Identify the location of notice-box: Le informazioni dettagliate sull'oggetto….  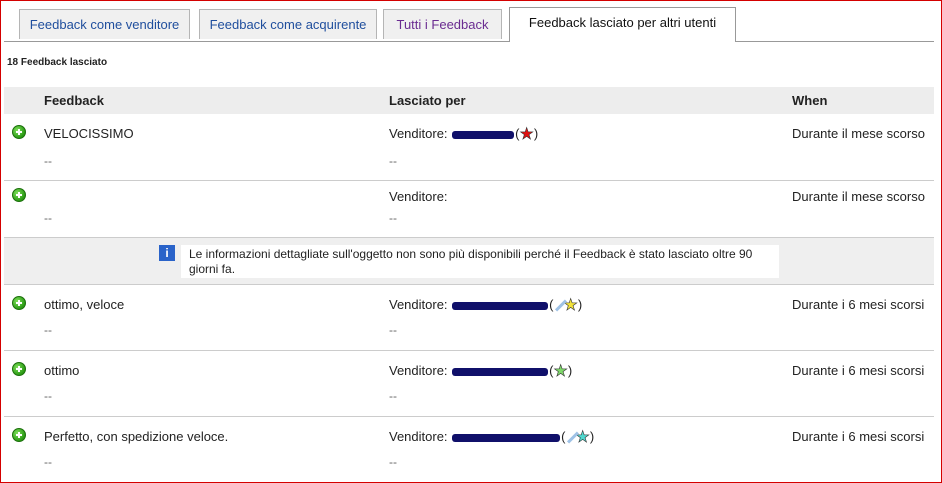
(480, 261).